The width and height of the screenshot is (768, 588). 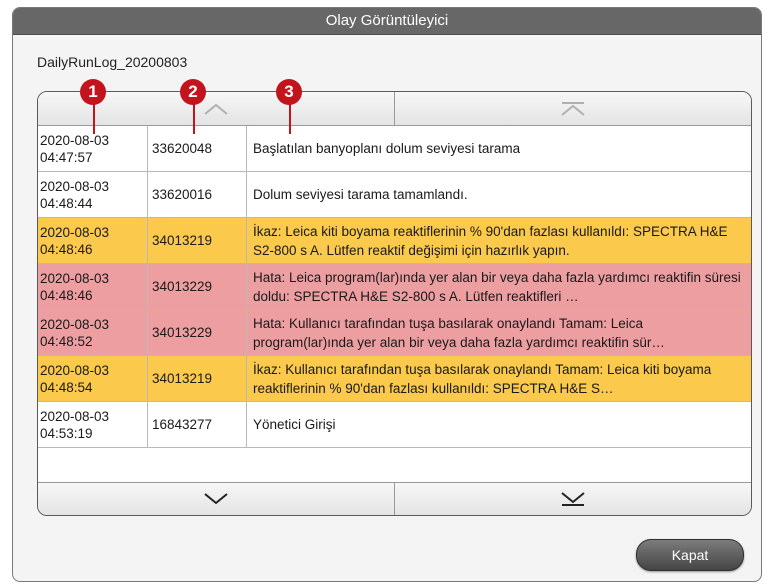 I want to click on event-timestamp: 2020-08-03 04:48:54, so click(x=93, y=378).